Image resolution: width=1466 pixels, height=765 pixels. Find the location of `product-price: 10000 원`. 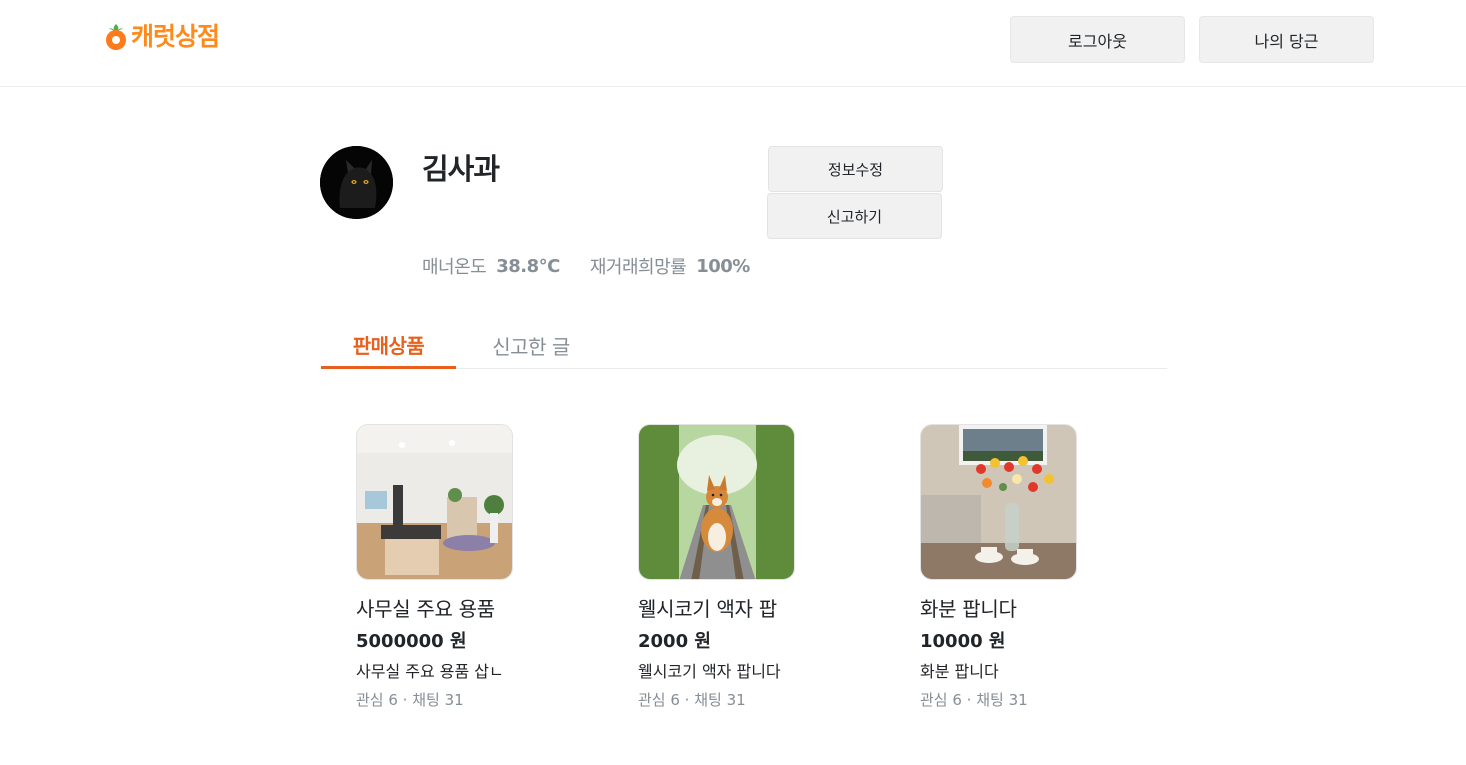

product-price: 10000 원 is located at coordinates (963, 641).